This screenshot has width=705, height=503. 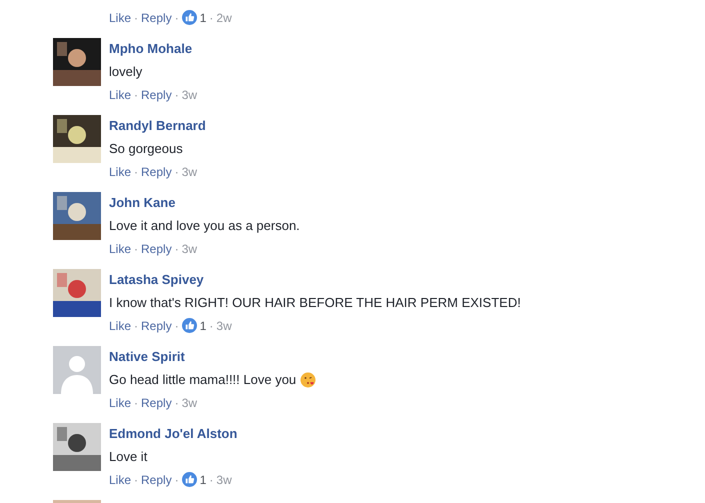 I want to click on comment-text: So gorgeous, so click(x=146, y=149).